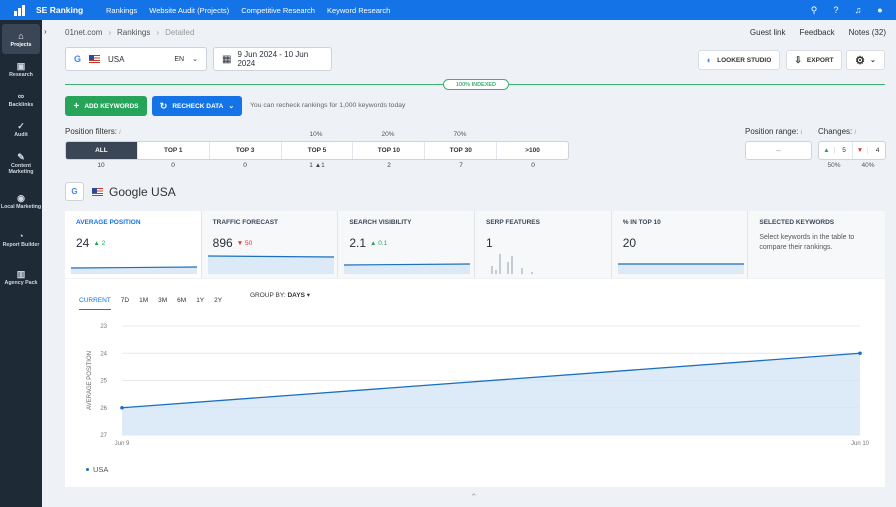 The height and width of the screenshot is (507, 896). What do you see at coordinates (21, 239) in the screenshot?
I see `sidebar-item-report-builder: ◔ Report Builder` at bounding box center [21, 239].